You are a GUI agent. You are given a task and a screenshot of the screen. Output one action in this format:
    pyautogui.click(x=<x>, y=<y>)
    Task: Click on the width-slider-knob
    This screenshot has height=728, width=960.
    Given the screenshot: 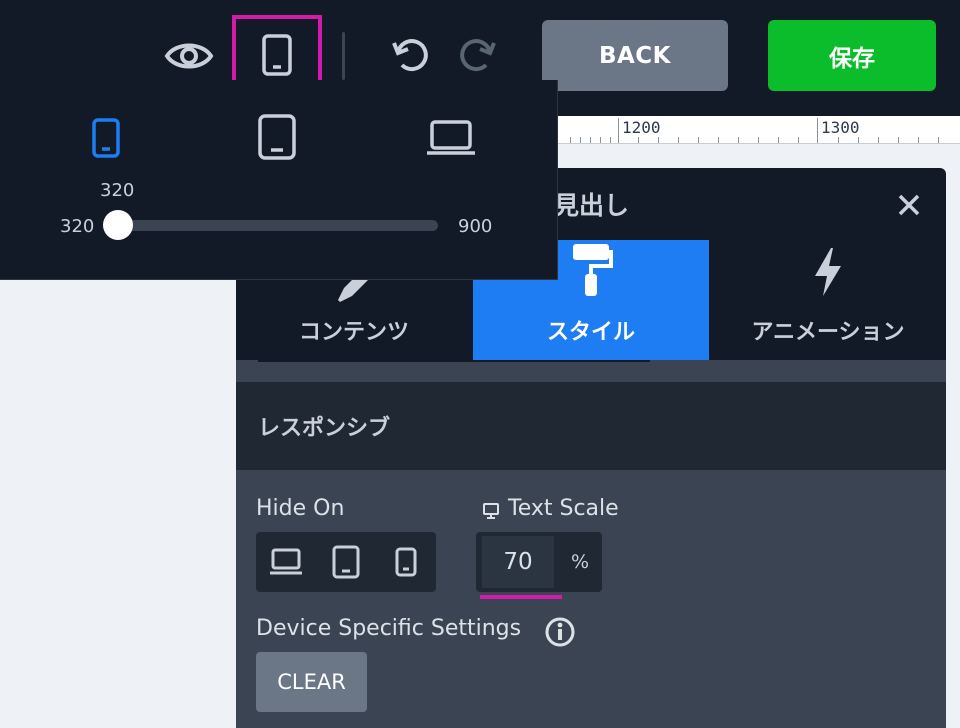 What is the action you would take?
    pyautogui.click(x=118, y=225)
    